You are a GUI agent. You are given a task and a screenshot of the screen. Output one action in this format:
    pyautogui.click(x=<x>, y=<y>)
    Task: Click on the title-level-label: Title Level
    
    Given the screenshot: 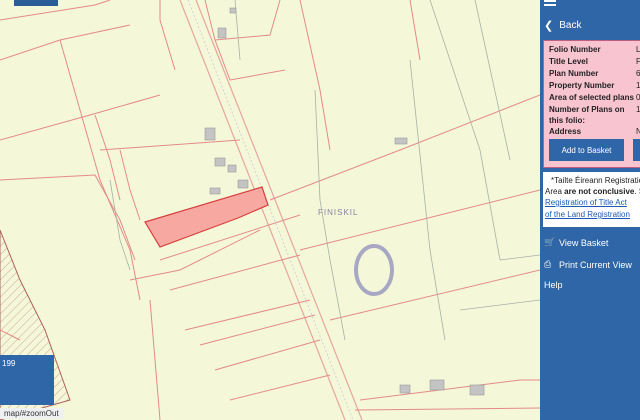 What is the action you would take?
    pyautogui.click(x=568, y=61)
    